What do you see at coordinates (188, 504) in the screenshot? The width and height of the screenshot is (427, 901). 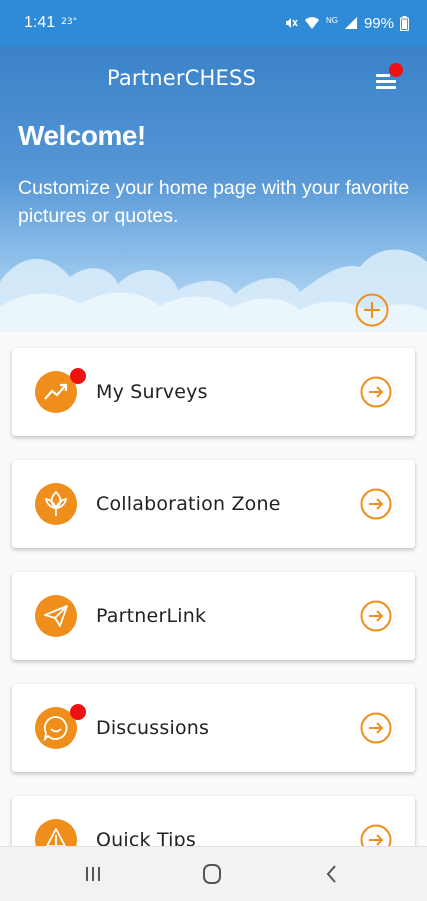 I see `card-label: Collaboration Zone` at bounding box center [188, 504].